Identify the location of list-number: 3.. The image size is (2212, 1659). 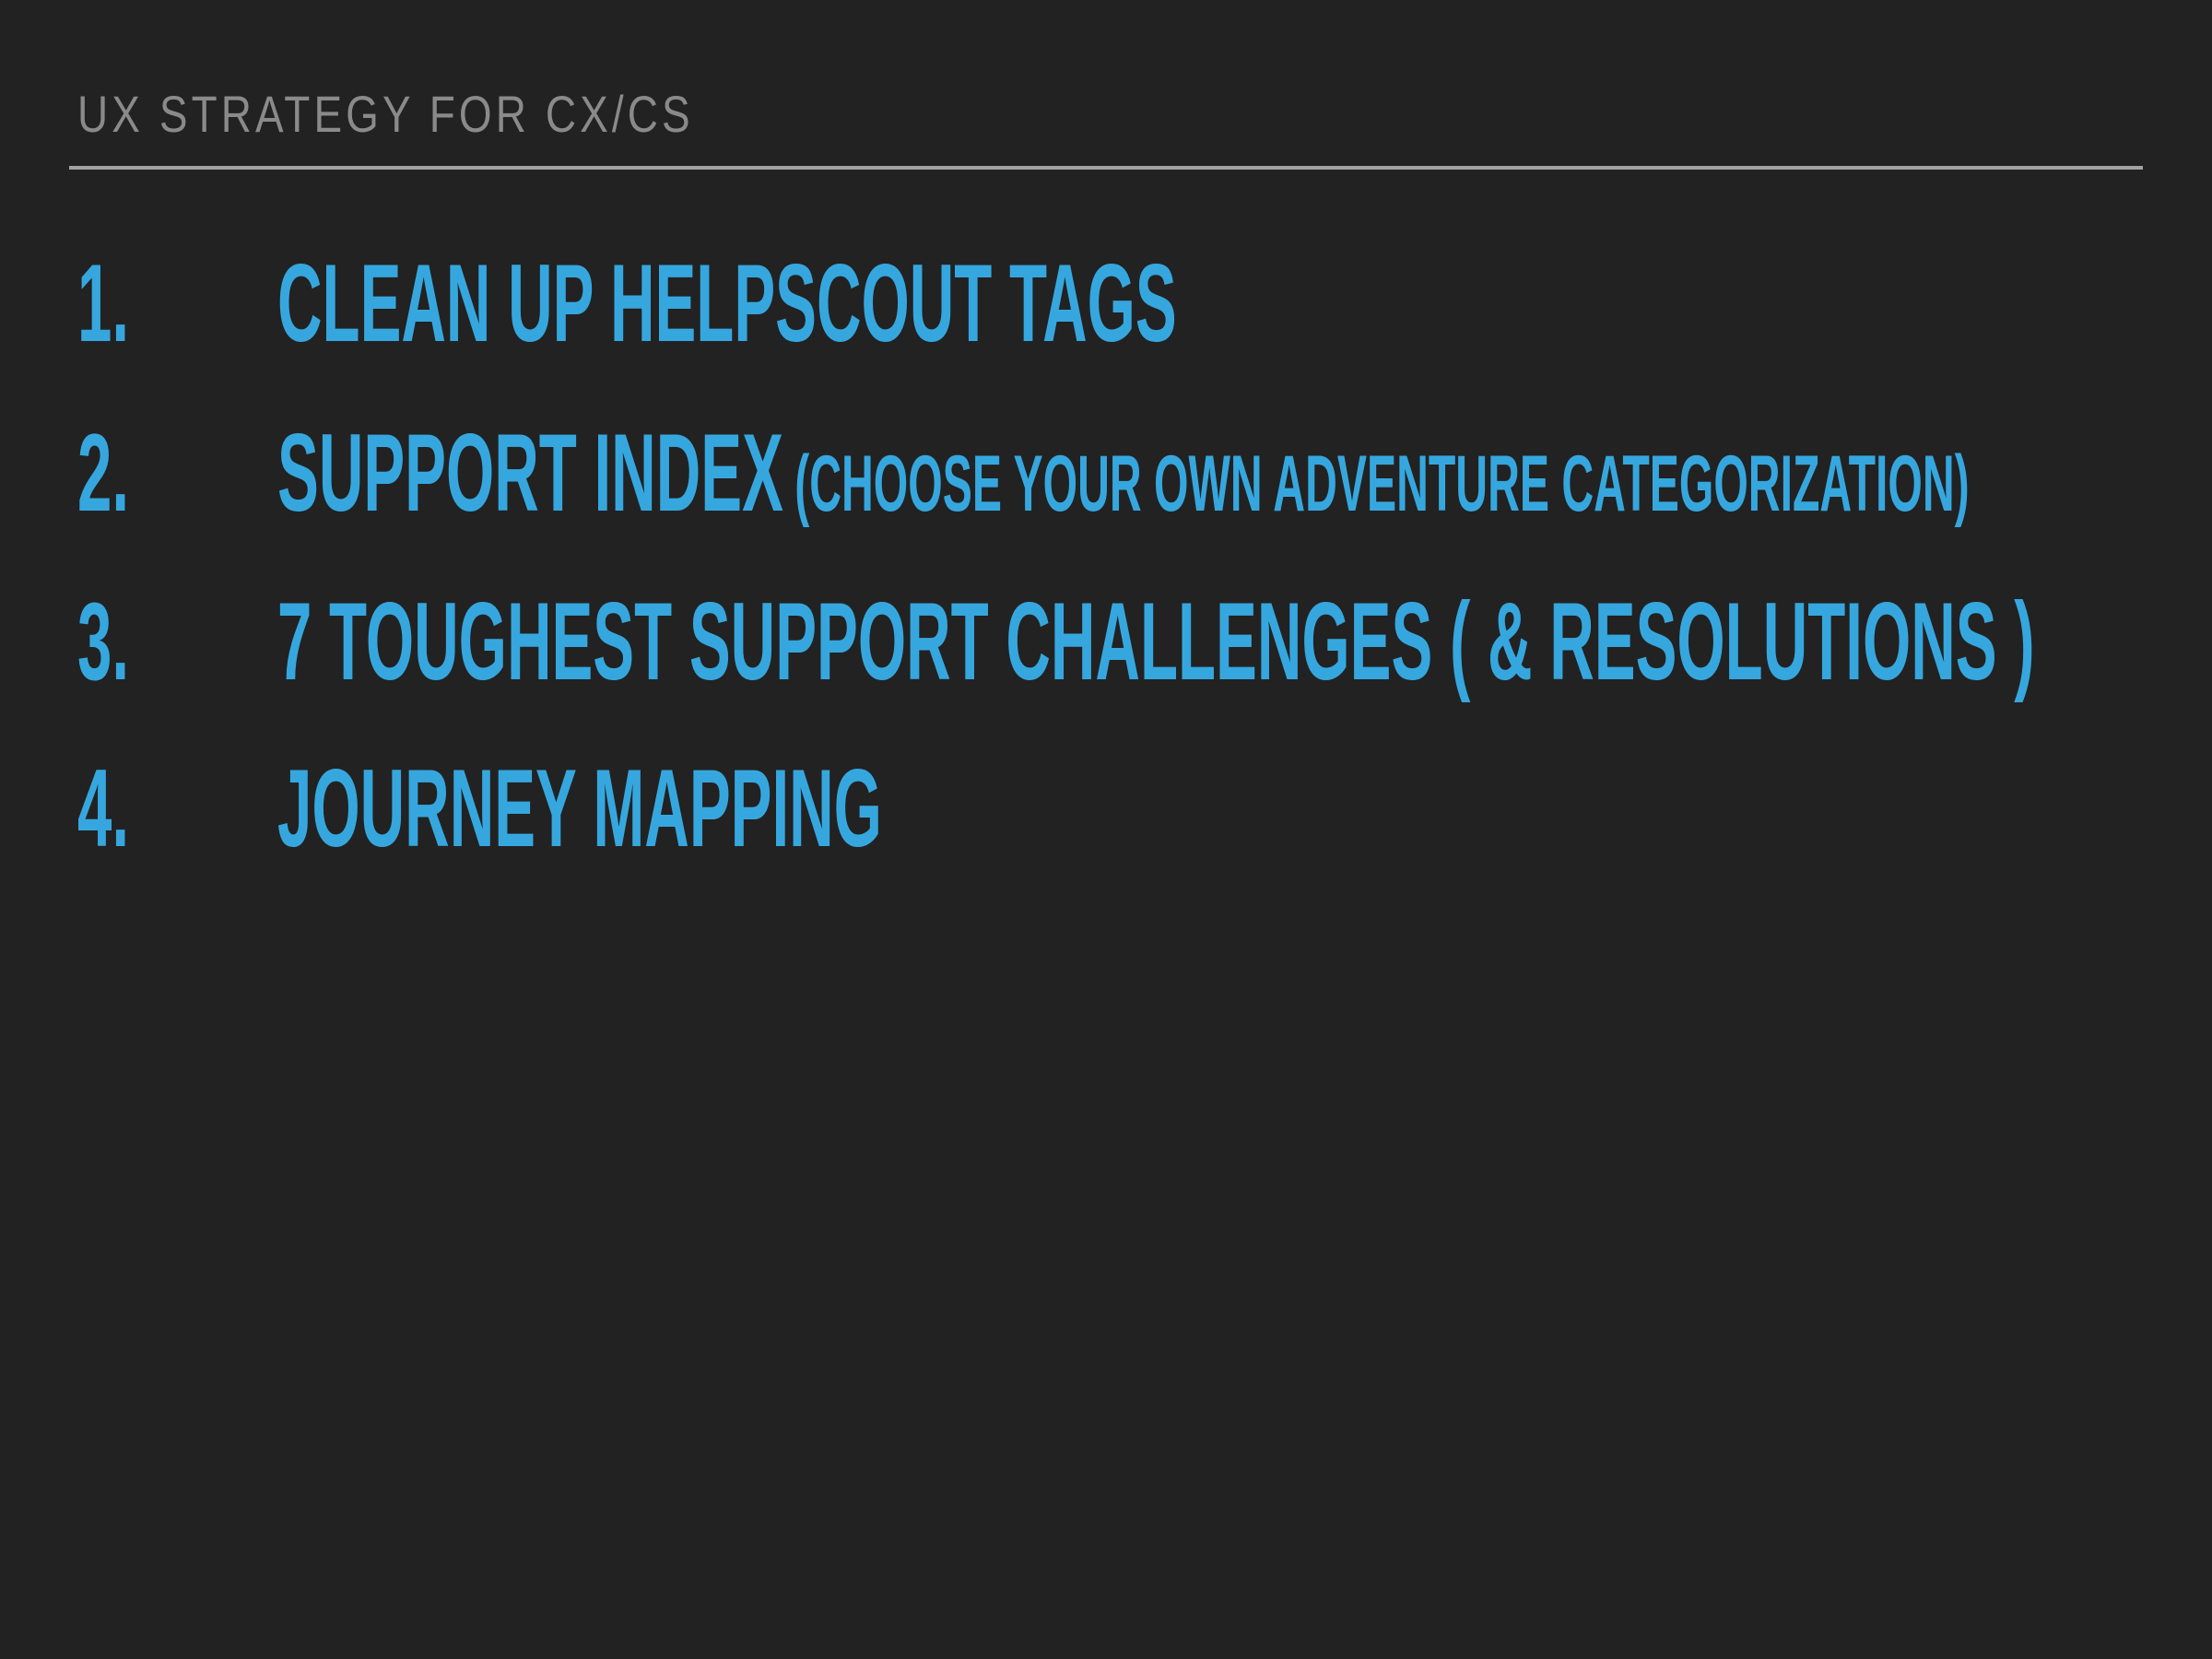
(103, 641).